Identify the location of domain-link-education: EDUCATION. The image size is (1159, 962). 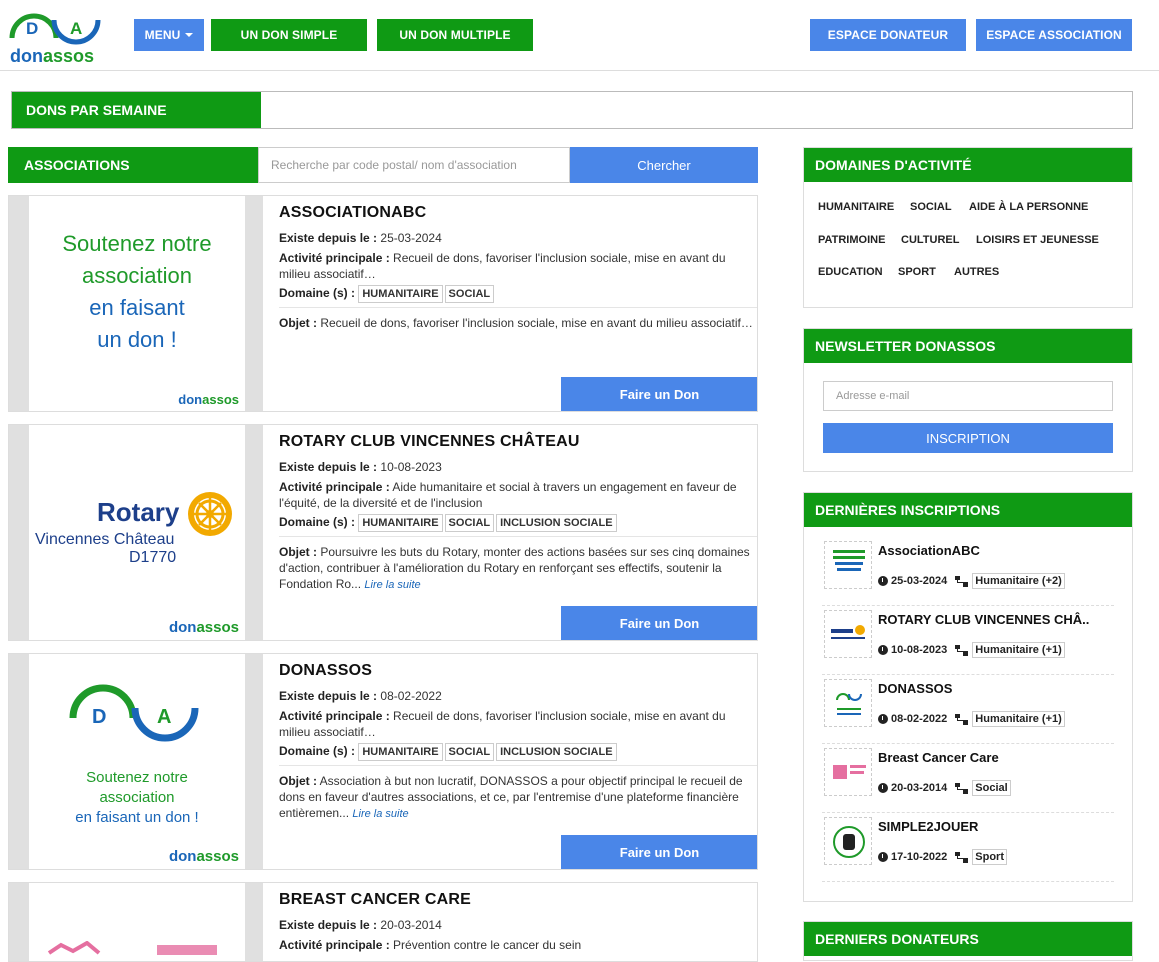
(850, 272).